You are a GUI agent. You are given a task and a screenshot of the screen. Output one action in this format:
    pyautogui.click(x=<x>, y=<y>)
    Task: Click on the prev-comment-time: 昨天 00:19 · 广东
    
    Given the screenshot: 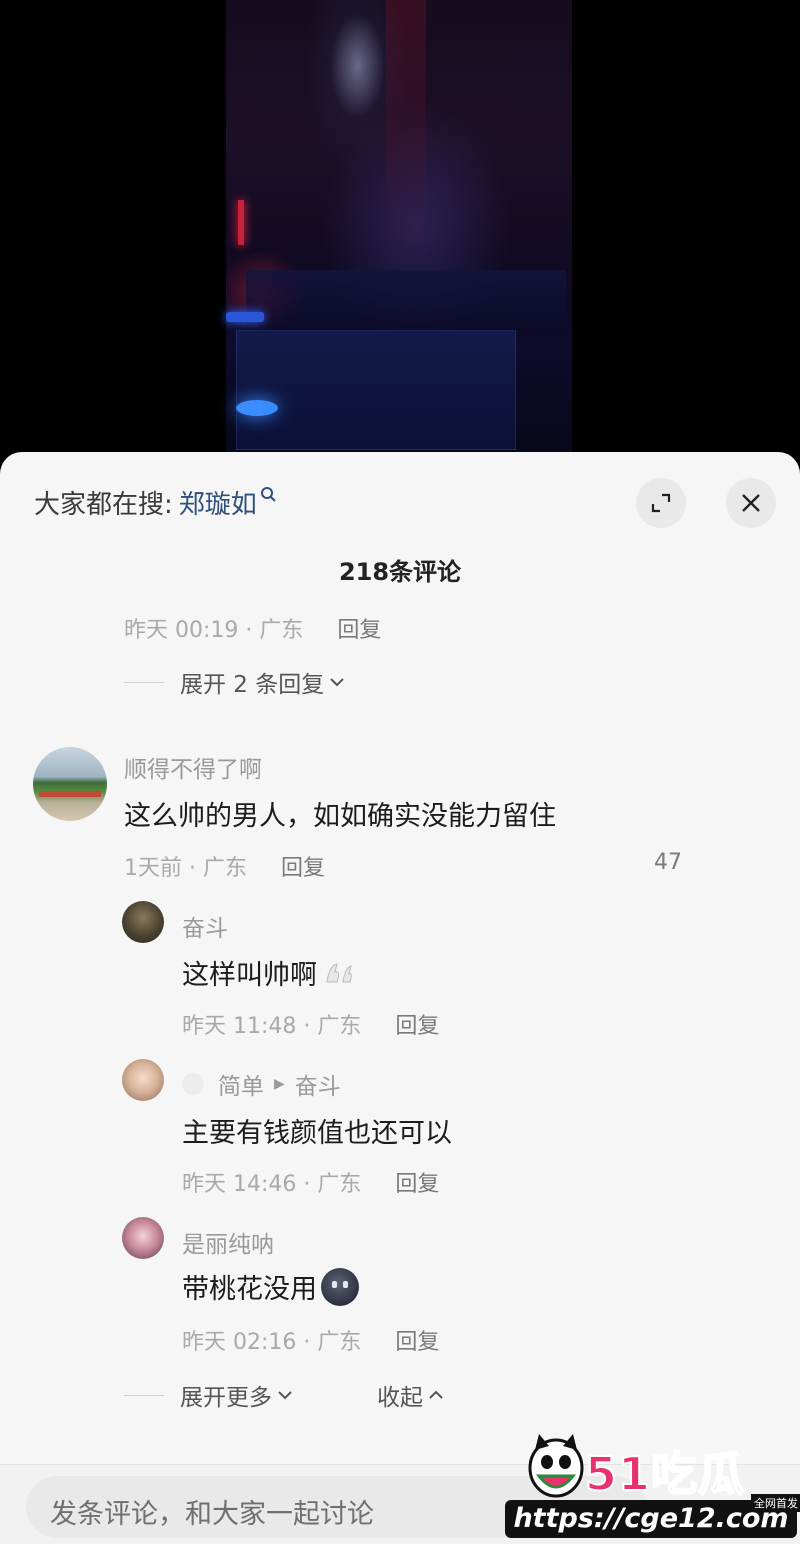 What is the action you would take?
    pyautogui.click(x=214, y=630)
    